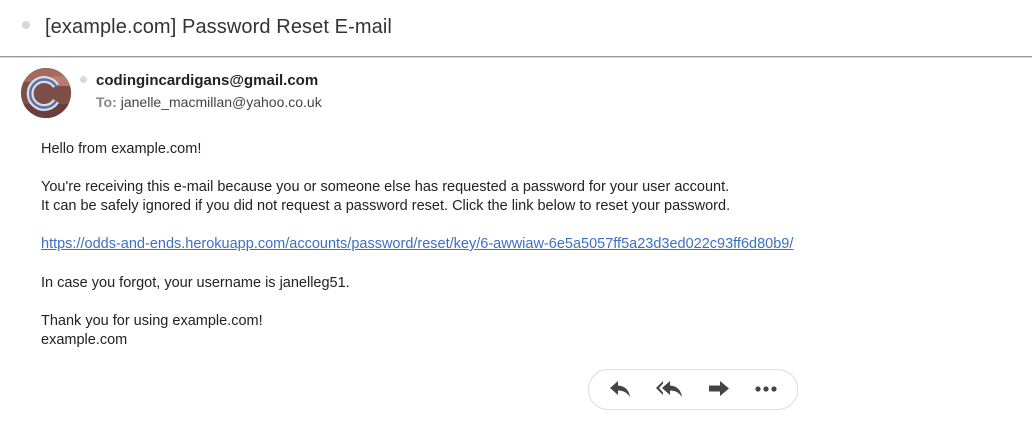 The height and width of the screenshot is (430, 1032). What do you see at coordinates (207, 80) in the screenshot?
I see `sender-email: codingincardigans@gmail.com` at bounding box center [207, 80].